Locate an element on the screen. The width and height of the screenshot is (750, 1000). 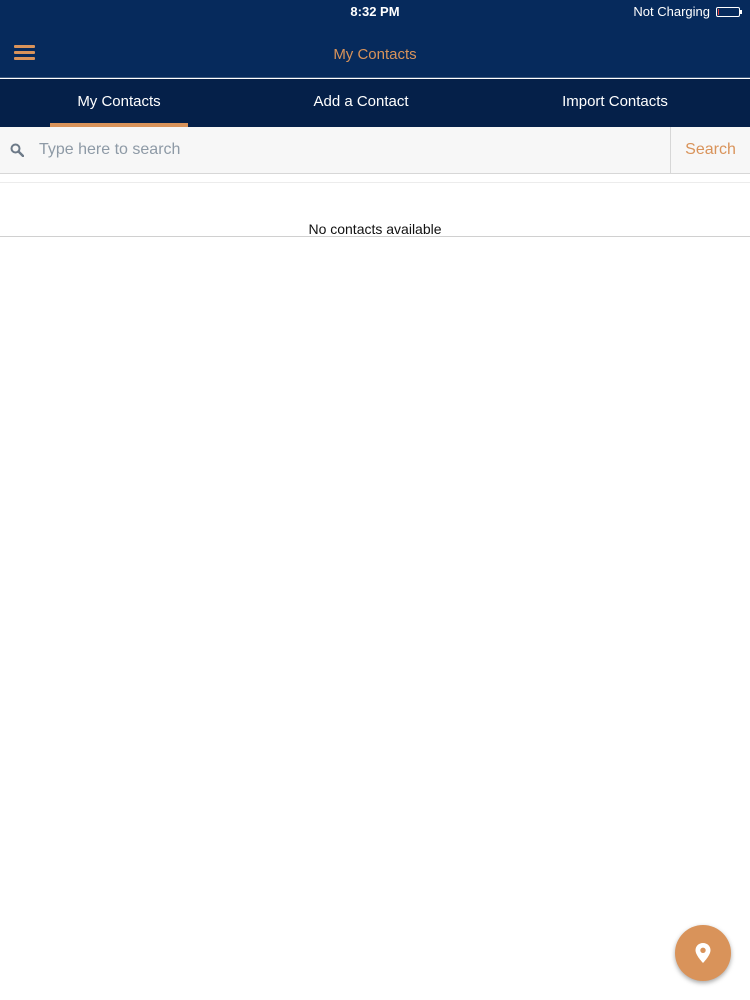
nav-bar: My Contacts is located at coordinates (375, 50).